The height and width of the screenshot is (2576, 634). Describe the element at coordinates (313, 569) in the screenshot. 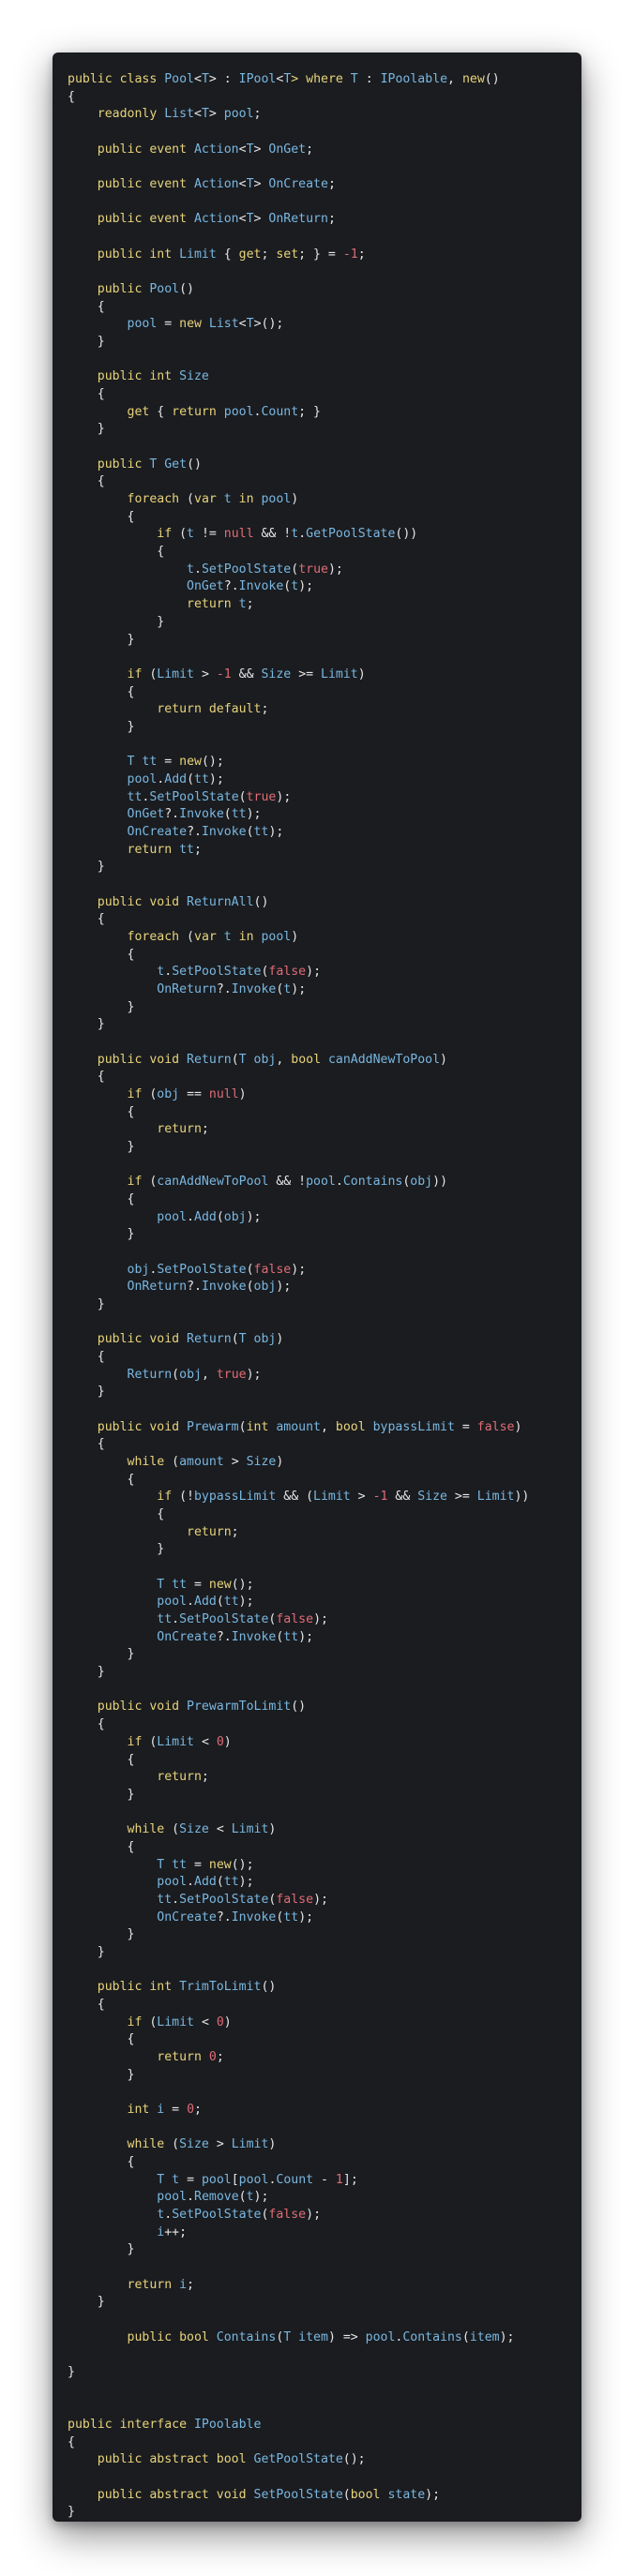

I see `code-token: true` at that location.